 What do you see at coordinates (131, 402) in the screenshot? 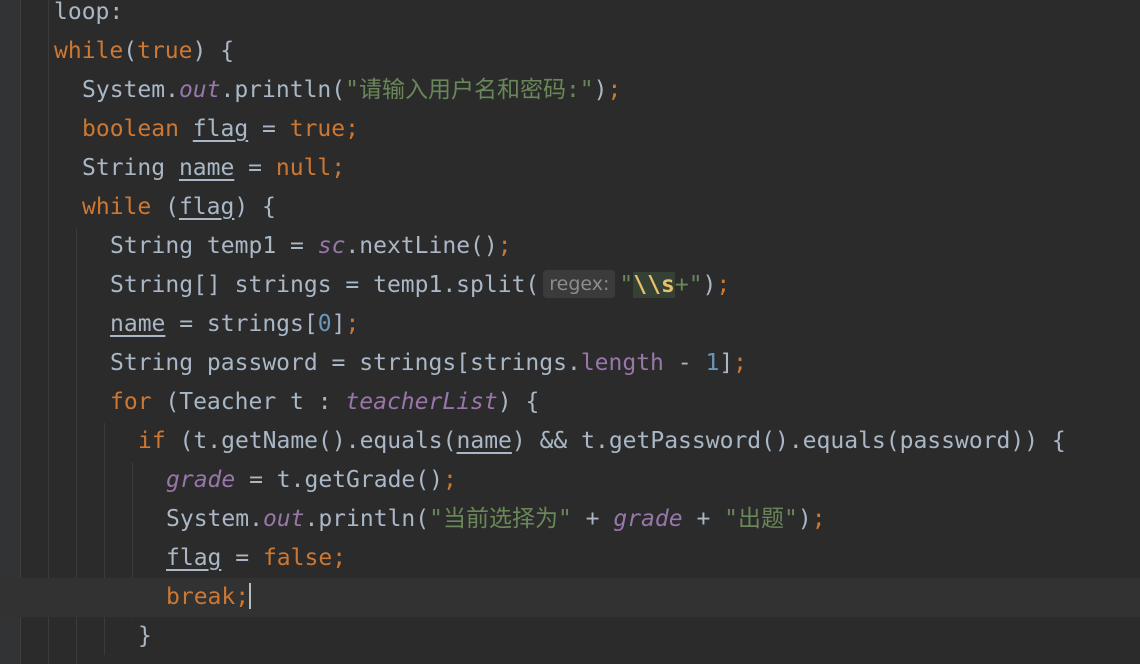
I see `keyword-for: for` at bounding box center [131, 402].